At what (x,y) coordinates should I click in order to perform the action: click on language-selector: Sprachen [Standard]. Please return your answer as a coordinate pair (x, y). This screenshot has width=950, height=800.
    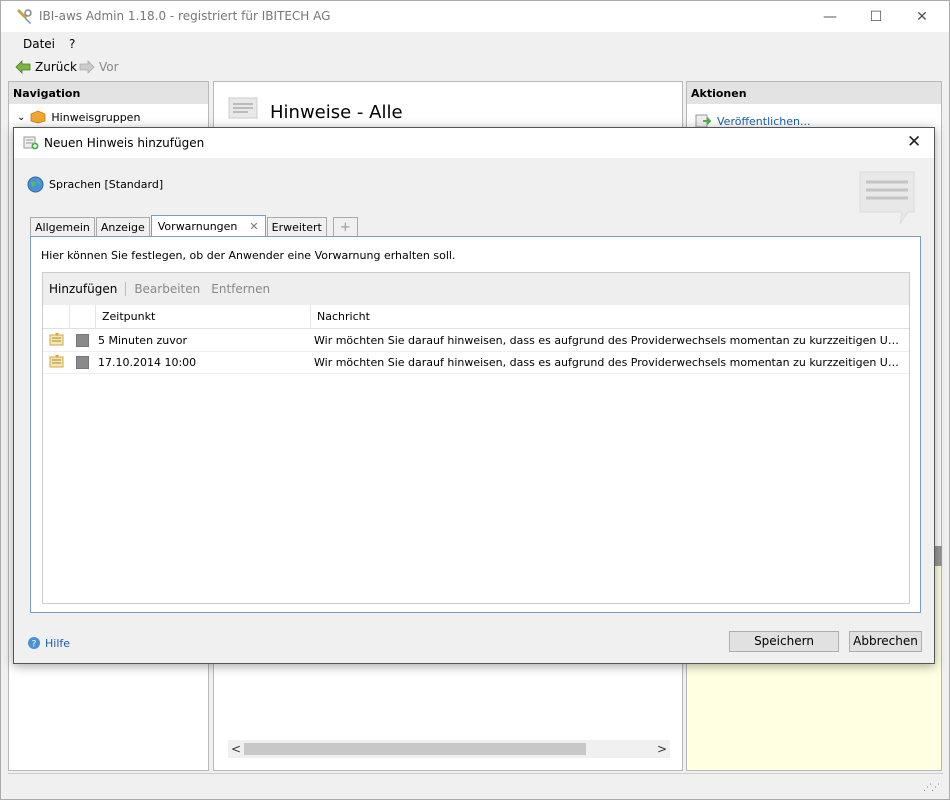
    Looking at the image, I should click on (95, 184).